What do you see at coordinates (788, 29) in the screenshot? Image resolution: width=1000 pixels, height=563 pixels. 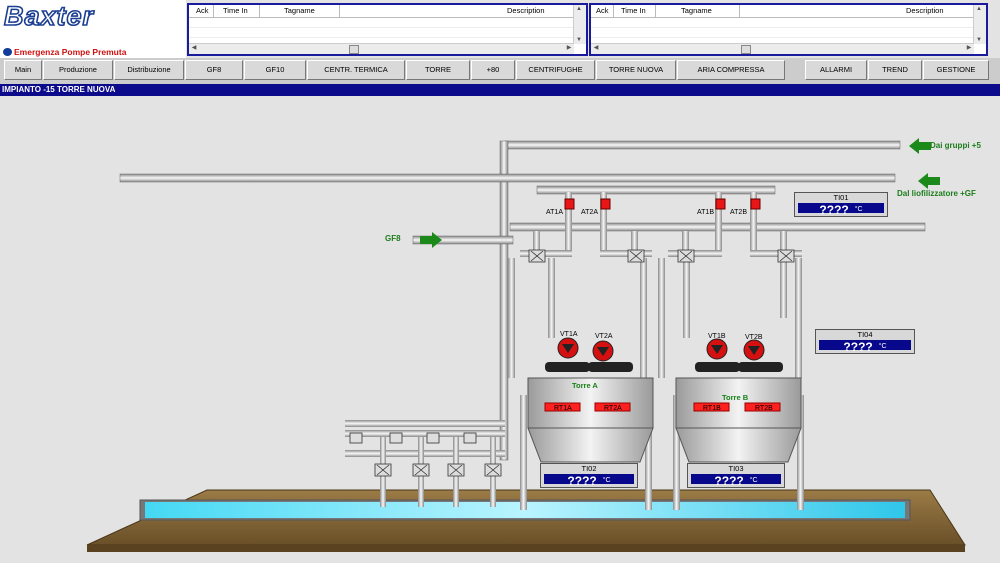 I see `alarm-table-right: Ack Time In Tagname Description ▲ ▼ ◀ ▶` at bounding box center [788, 29].